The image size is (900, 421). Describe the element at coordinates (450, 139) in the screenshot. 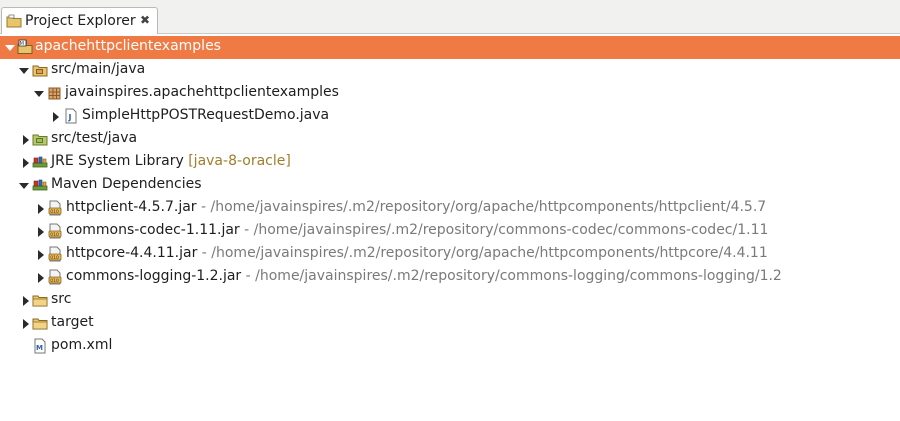

I see `tree-item-src-test-java: src/test/java` at that location.